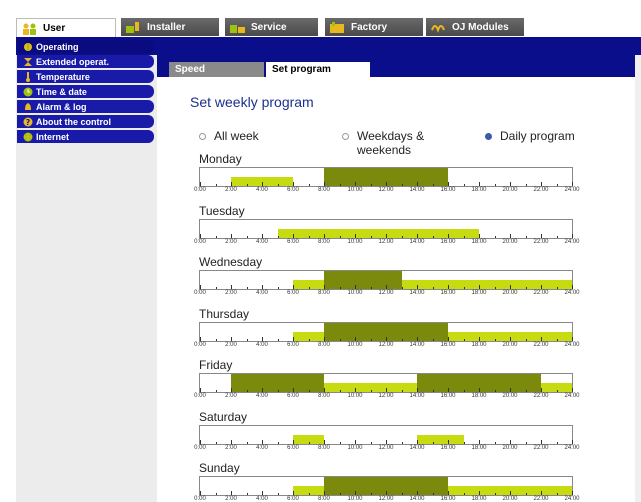 This screenshot has height=502, width=641. What do you see at coordinates (85, 46) in the screenshot?
I see `menu-item-operating: Operating` at bounding box center [85, 46].